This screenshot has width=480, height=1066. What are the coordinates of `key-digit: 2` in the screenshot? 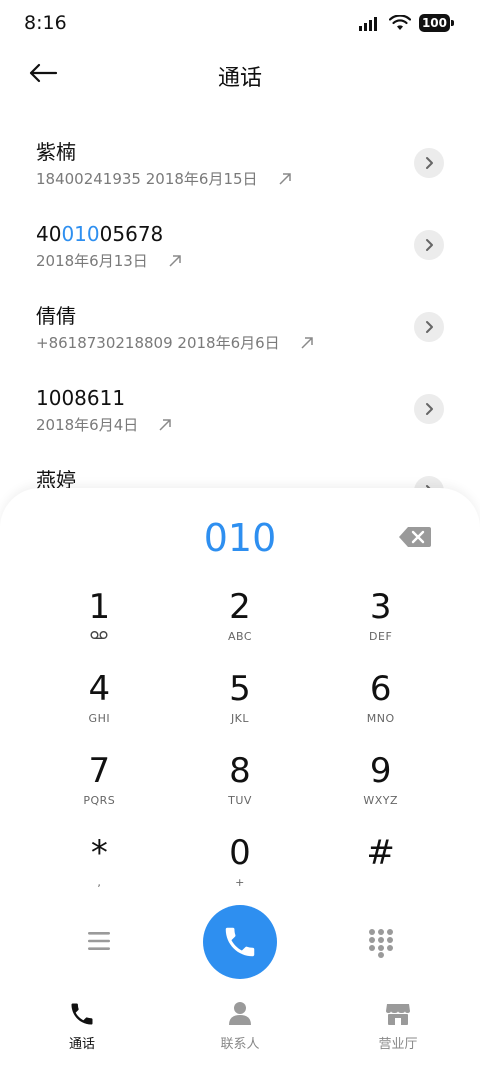 It's located at (240, 607).